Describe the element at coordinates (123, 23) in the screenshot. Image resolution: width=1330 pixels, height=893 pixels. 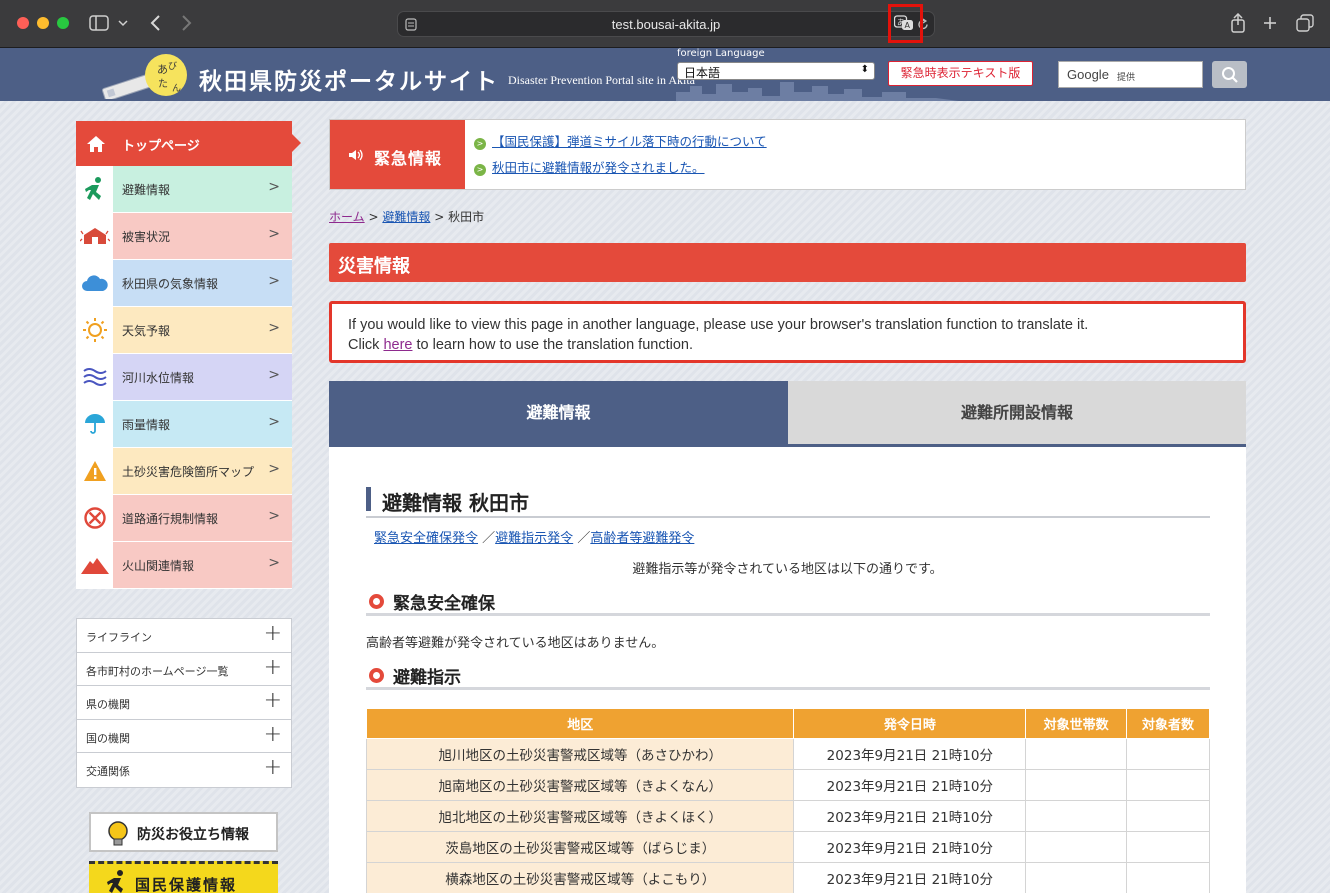
I see `chevron-down-icon` at that location.